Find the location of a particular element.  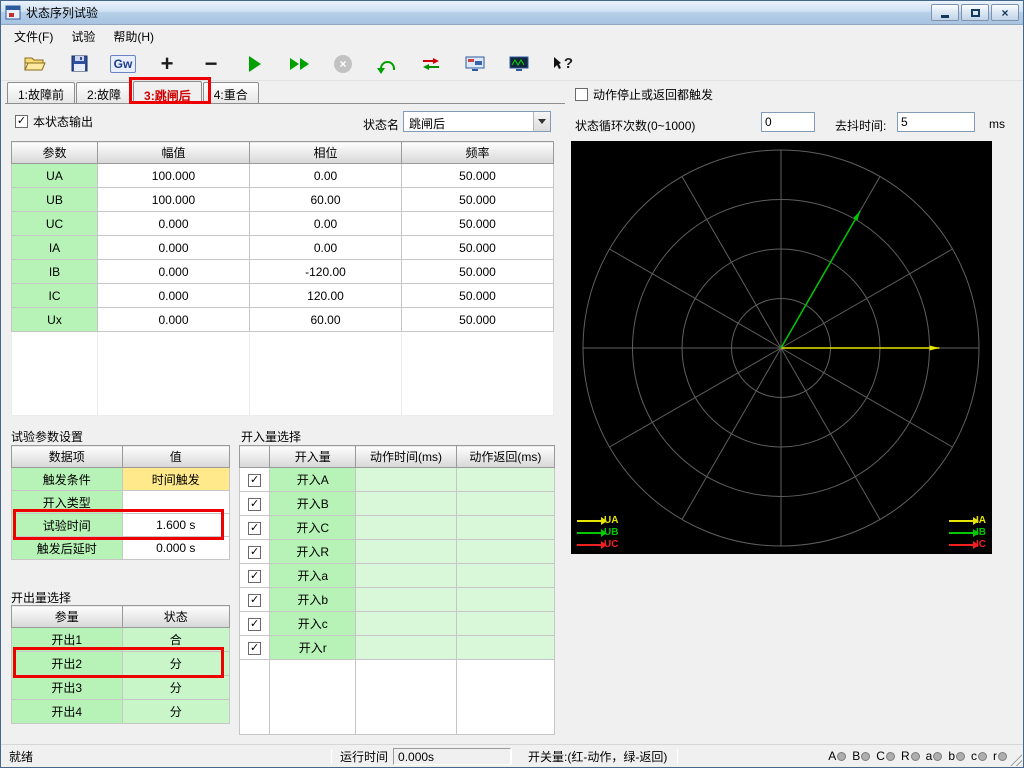

state-name-select: 跳闸后 is located at coordinates (477, 121).